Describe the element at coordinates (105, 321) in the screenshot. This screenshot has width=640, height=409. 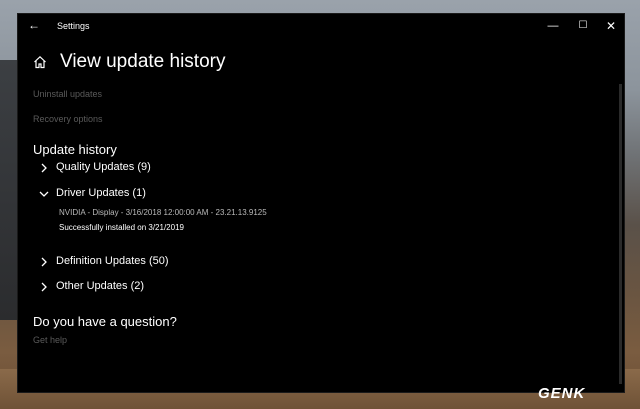
I see `help-heading: Do you have a question?` at that location.